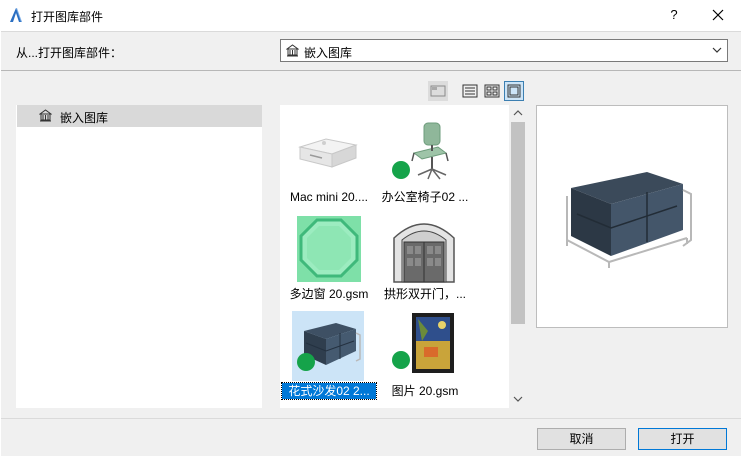  I want to click on grid-view-icon, so click(492, 91).